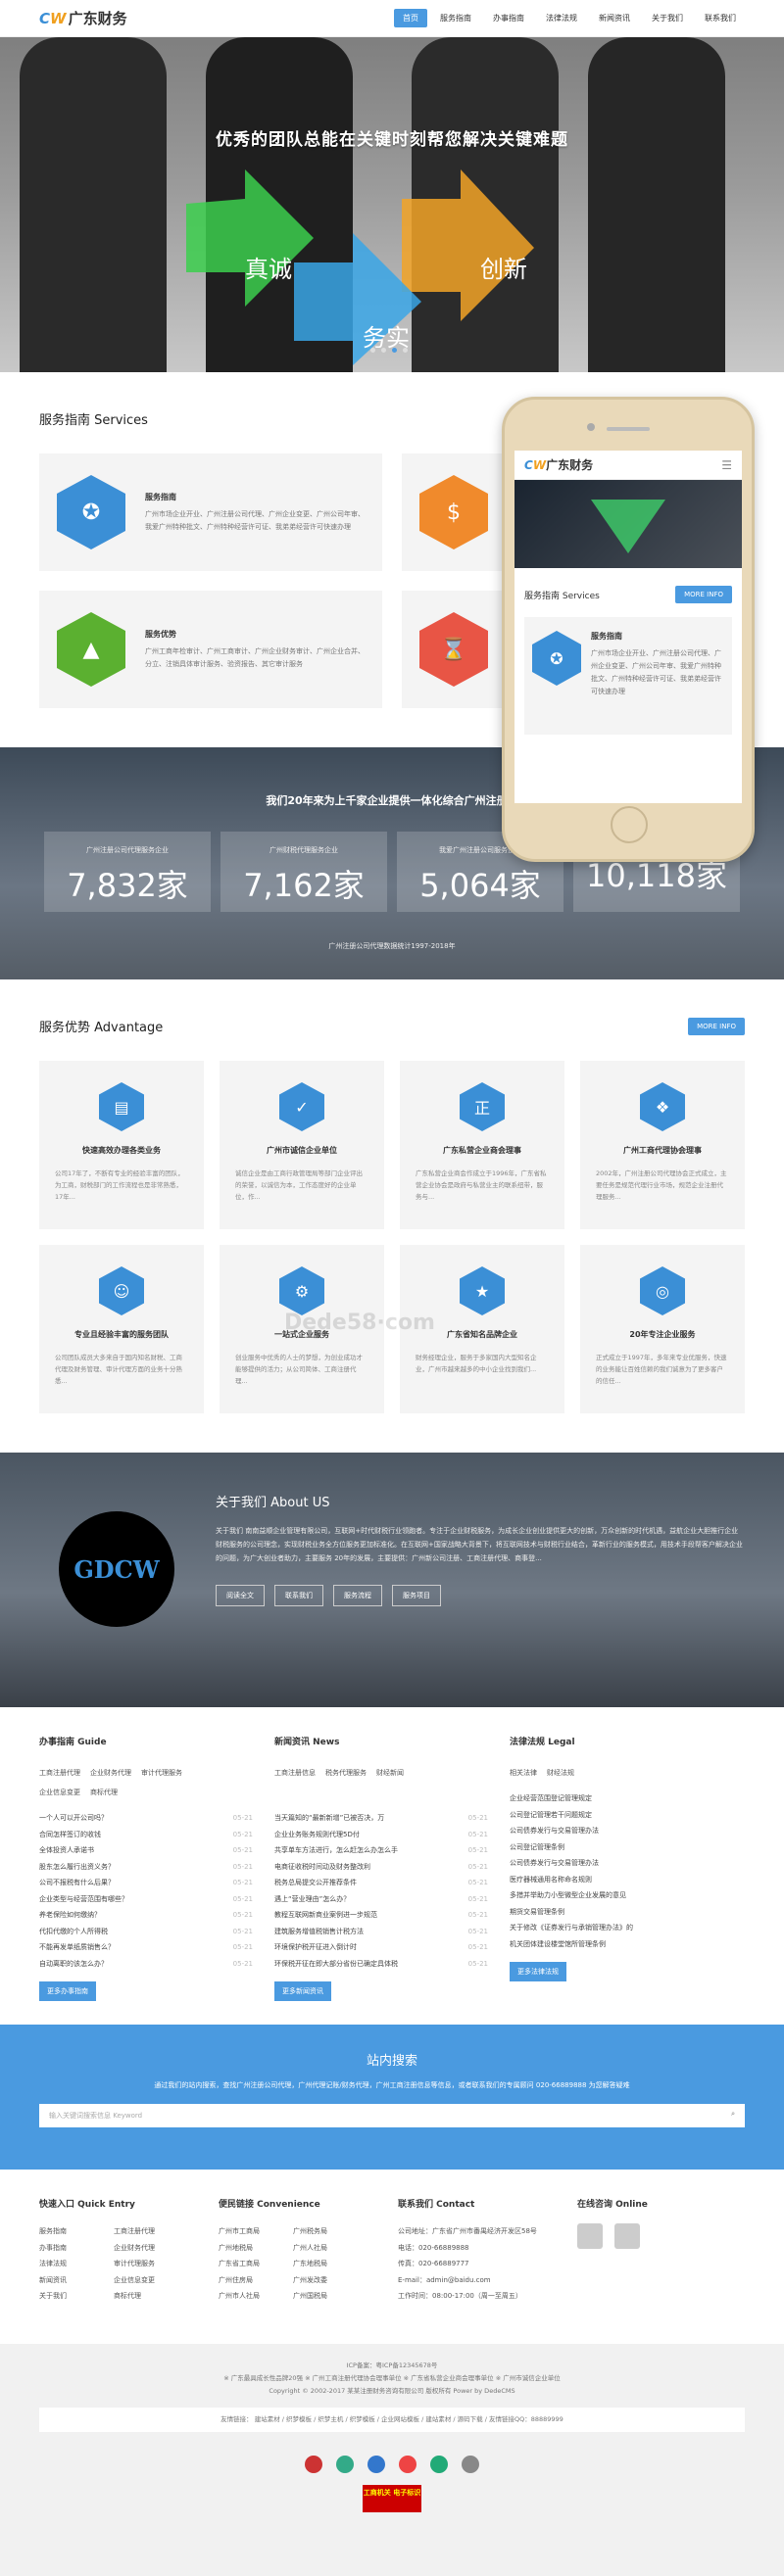 The height and width of the screenshot is (2576, 784). What do you see at coordinates (416, 1595) in the screenshot?
I see `service-items-button: 服务项目` at bounding box center [416, 1595].